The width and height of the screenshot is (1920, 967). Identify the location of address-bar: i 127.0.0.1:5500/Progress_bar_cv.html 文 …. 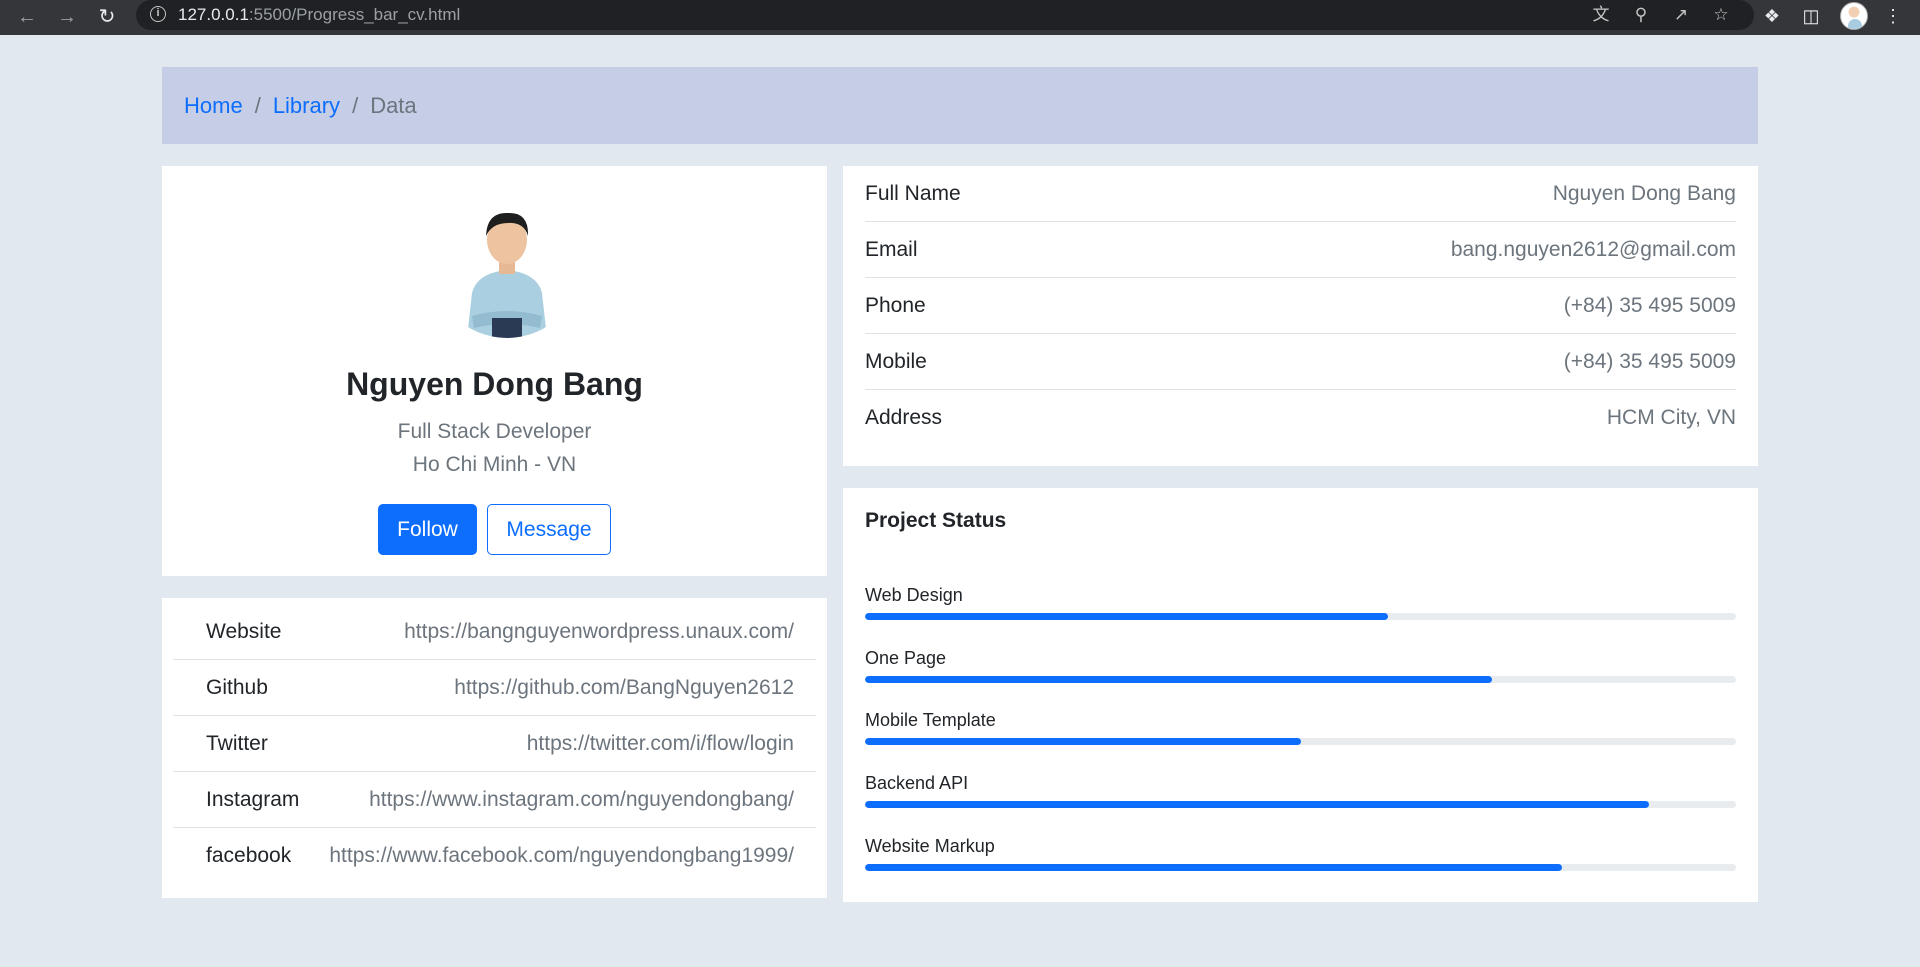
(945, 15).